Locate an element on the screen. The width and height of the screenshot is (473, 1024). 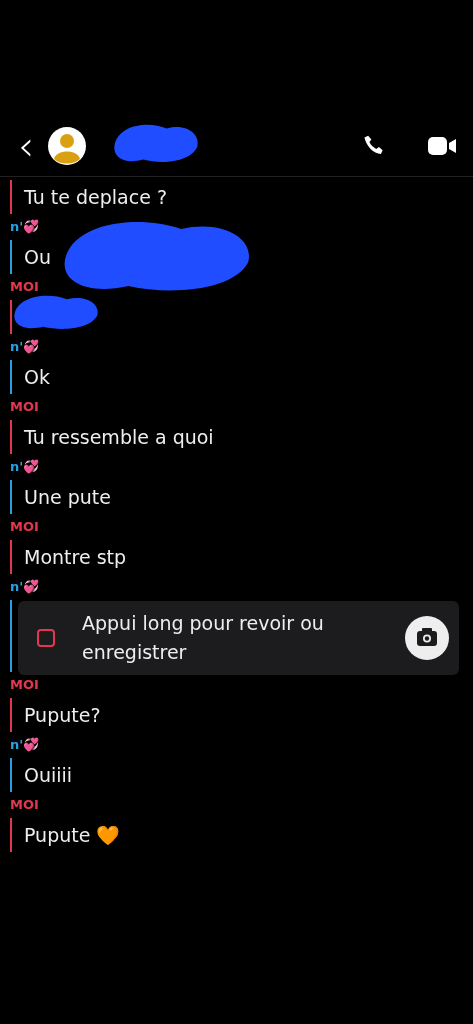
camera-icon is located at coordinates (427, 638).